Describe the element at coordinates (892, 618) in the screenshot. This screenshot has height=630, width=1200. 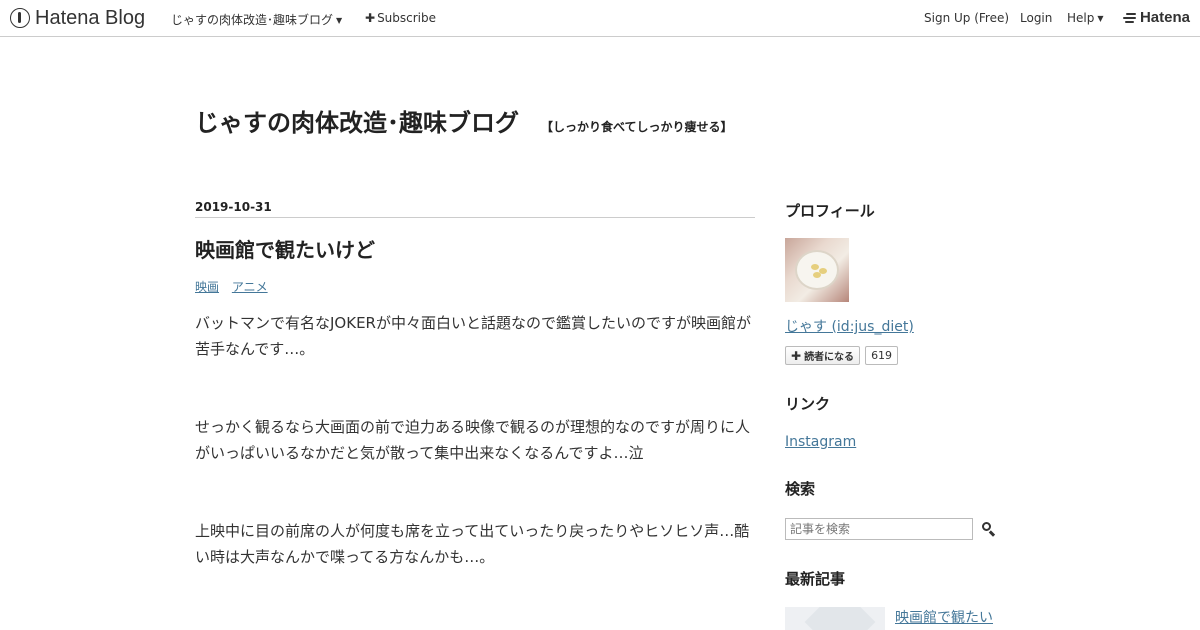
I see `recent-entry: 映画館で観たい` at that location.